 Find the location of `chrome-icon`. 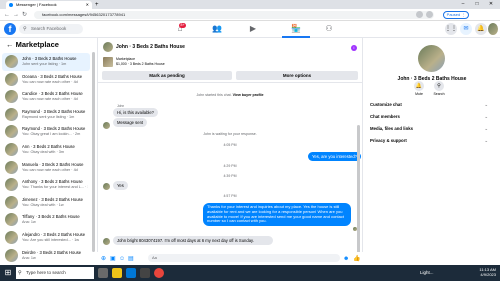

chrome-icon is located at coordinates (159, 273).